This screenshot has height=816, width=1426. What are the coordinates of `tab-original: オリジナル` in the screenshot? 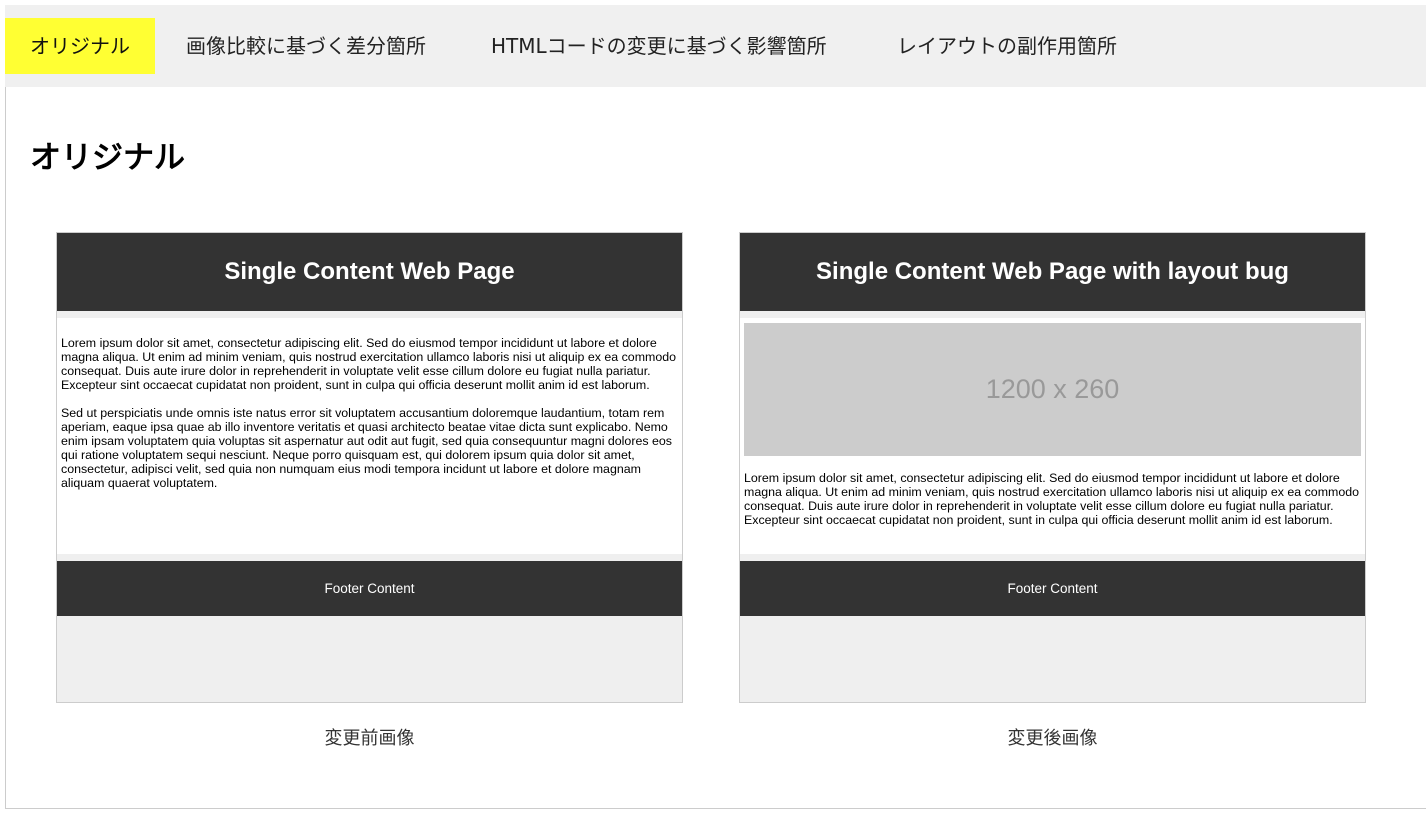 It's located at (80, 46).